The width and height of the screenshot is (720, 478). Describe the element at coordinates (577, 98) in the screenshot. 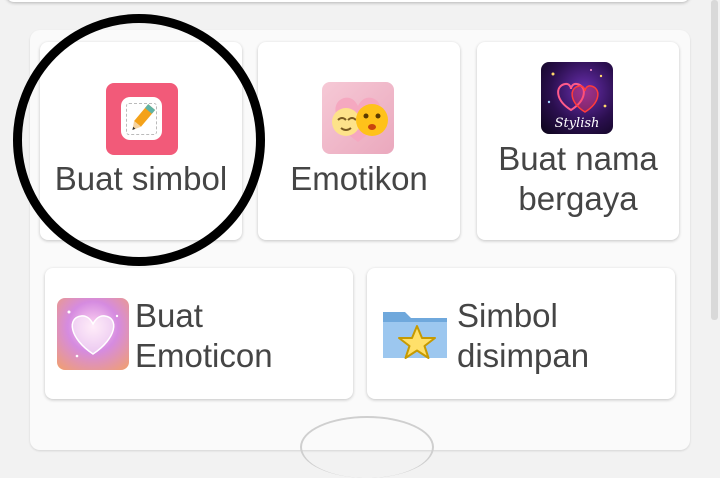

I see `stylish-hearts-icon: Stylish` at that location.